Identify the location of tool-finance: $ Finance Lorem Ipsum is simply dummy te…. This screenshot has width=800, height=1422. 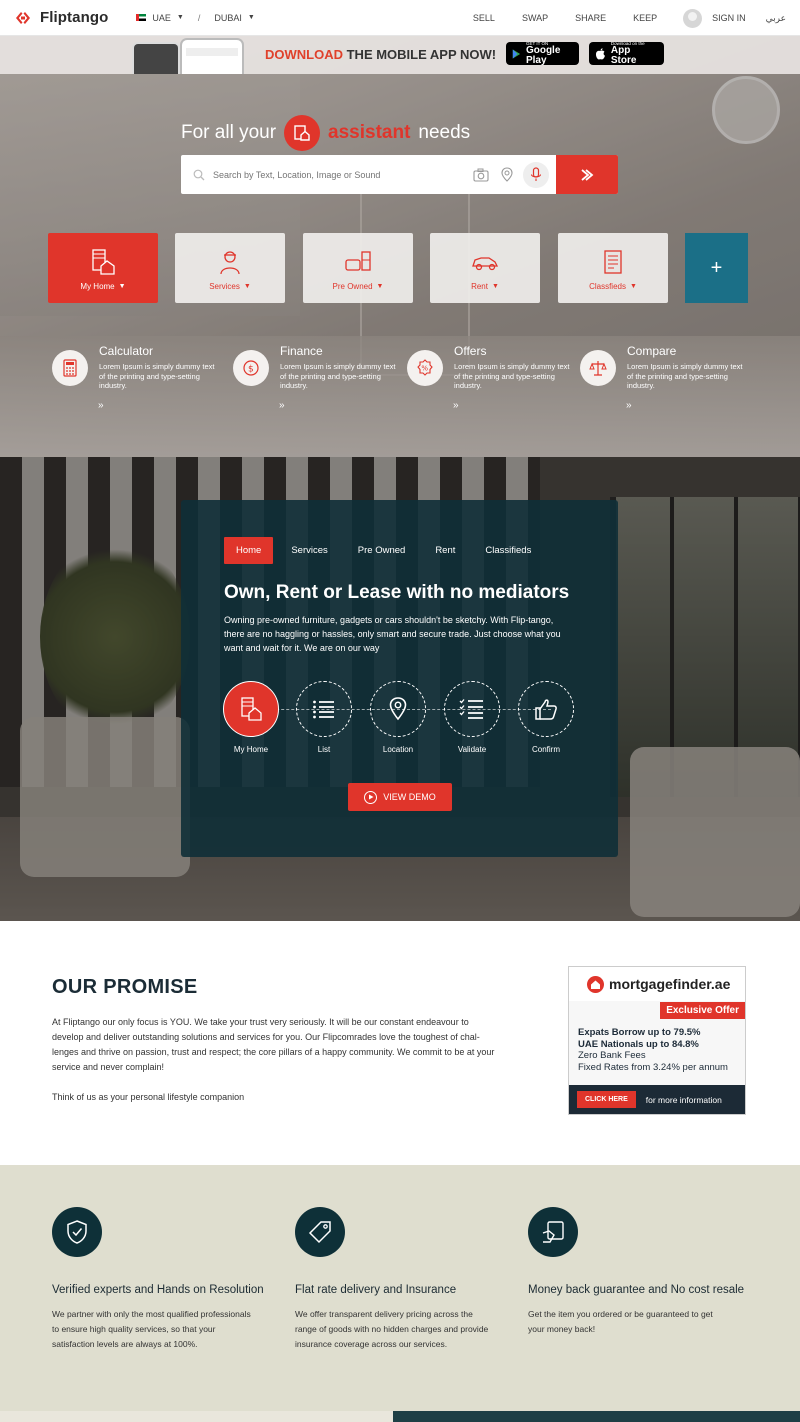
(318, 379).